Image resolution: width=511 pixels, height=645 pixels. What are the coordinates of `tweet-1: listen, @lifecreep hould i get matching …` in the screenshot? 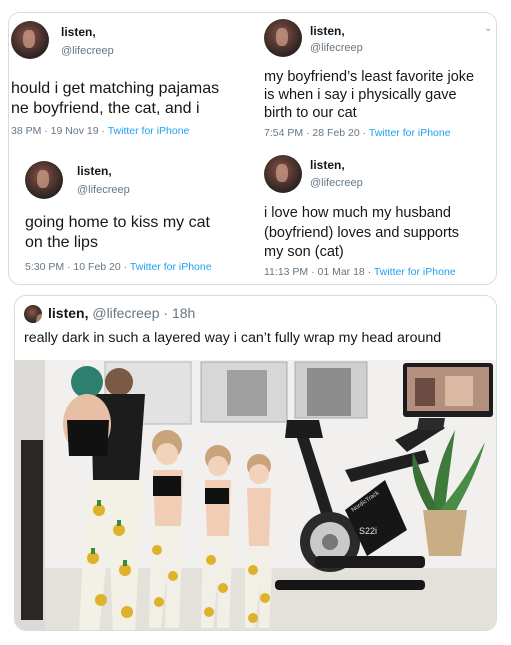 It's located at (133, 80).